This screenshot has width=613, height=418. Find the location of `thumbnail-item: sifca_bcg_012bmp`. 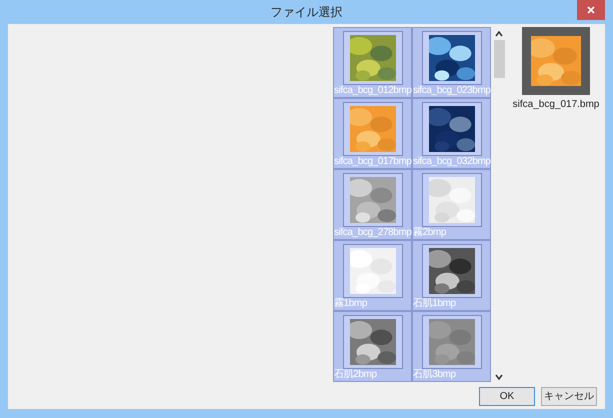

thumbnail-item: sifca_bcg_012bmp is located at coordinates (372, 62).